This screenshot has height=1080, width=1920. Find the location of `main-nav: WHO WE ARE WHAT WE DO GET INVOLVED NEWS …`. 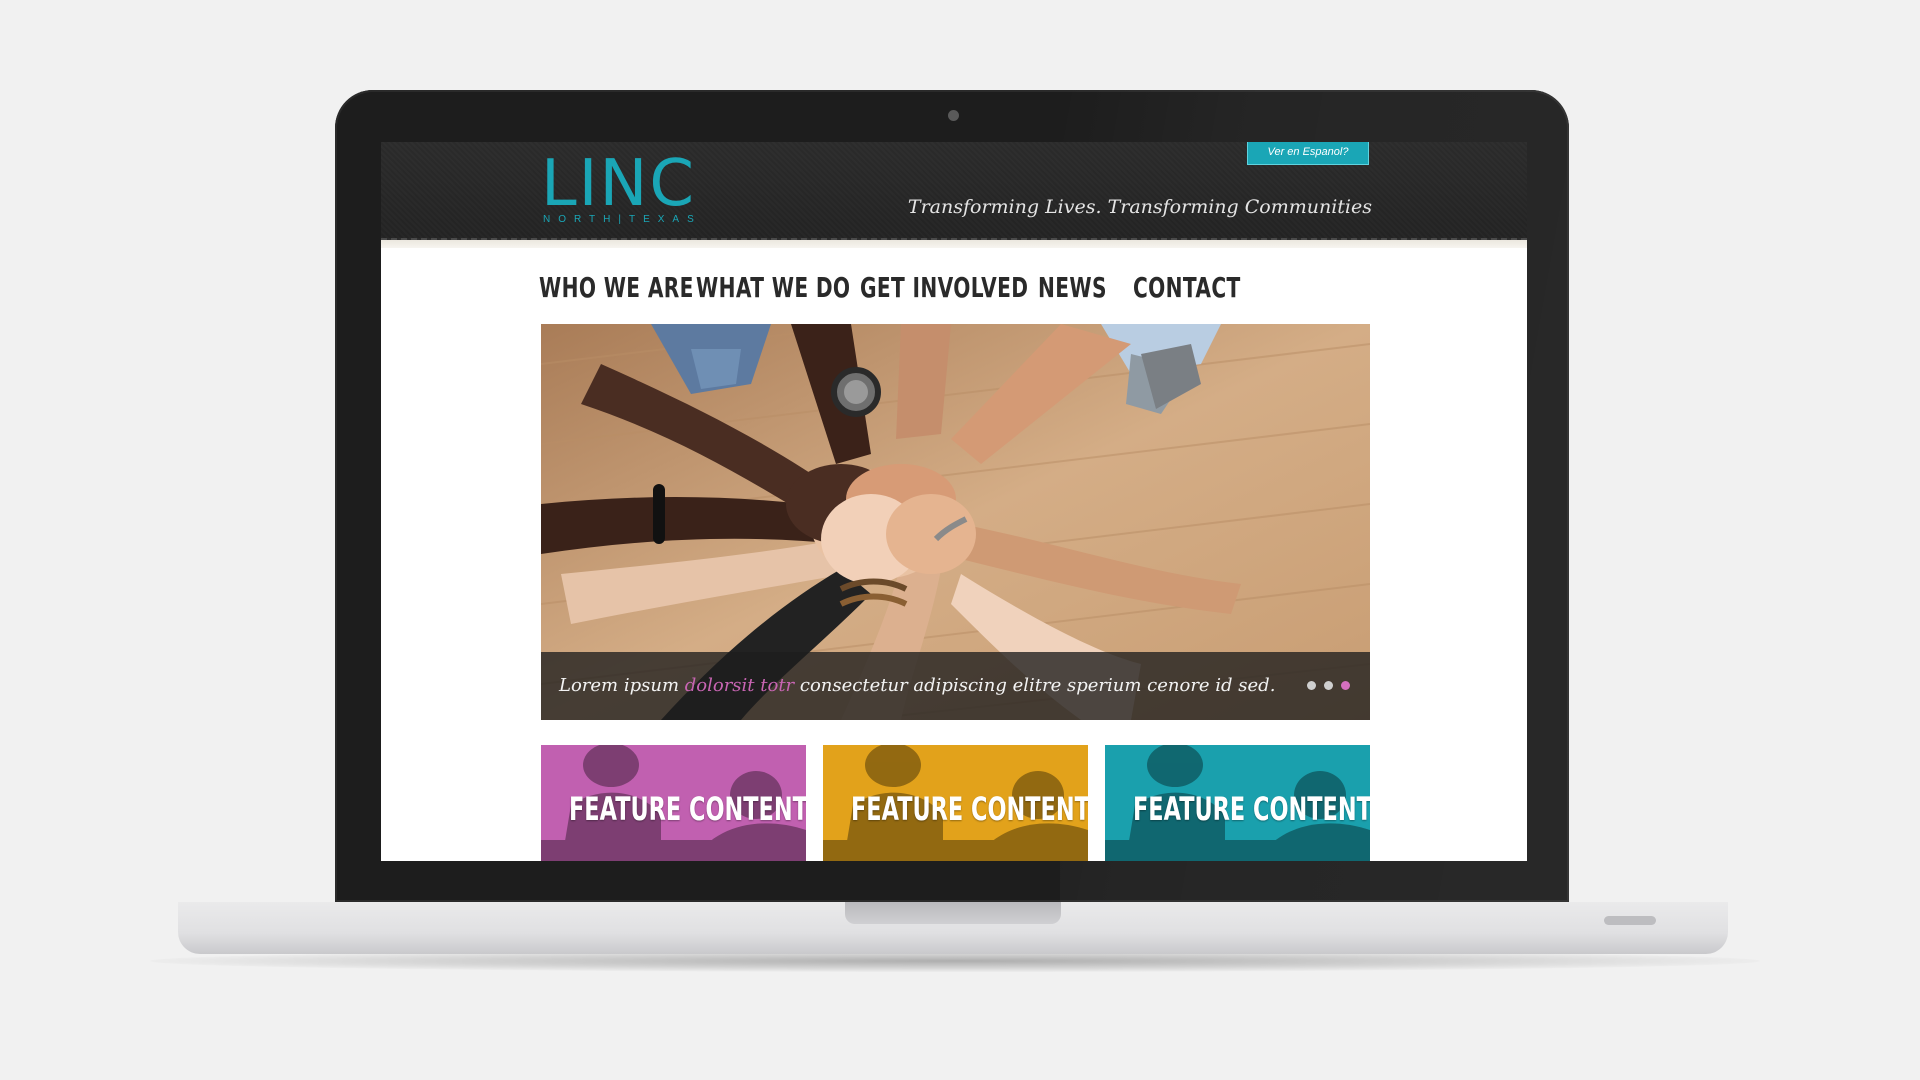

main-nav: WHO WE ARE WHAT WE DO GET INVOLVED NEWS … is located at coordinates (954, 288).